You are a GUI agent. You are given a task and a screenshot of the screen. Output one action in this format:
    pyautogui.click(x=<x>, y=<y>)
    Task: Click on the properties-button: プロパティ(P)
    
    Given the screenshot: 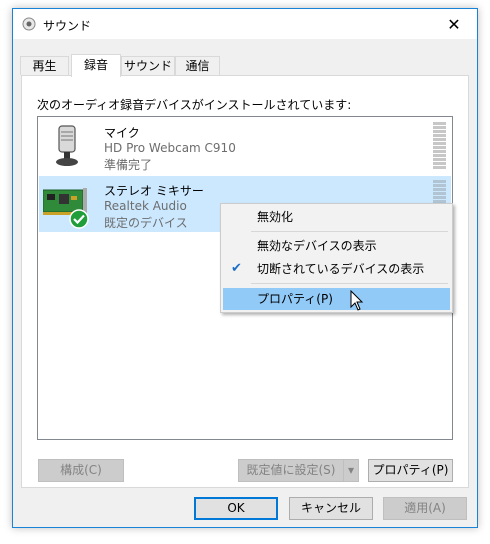 What is the action you would take?
    pyautogui.click(x=410, y=470)
    